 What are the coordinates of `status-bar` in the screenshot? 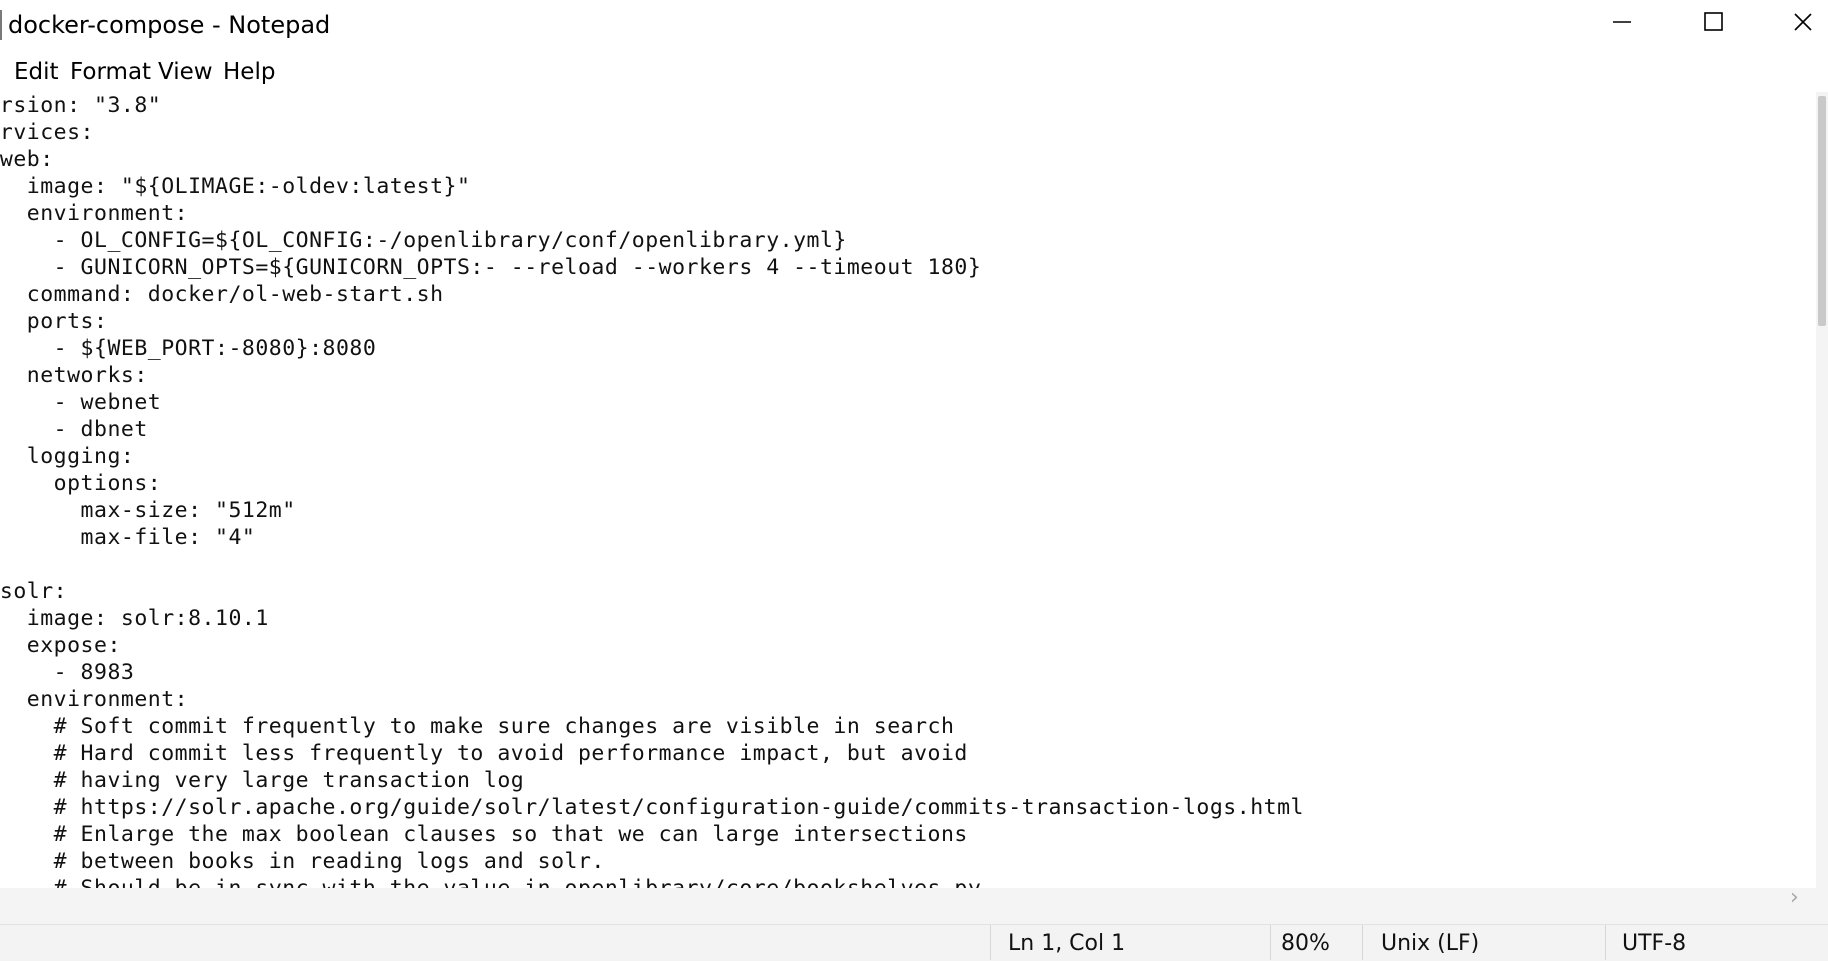 It's located at (914, 942).